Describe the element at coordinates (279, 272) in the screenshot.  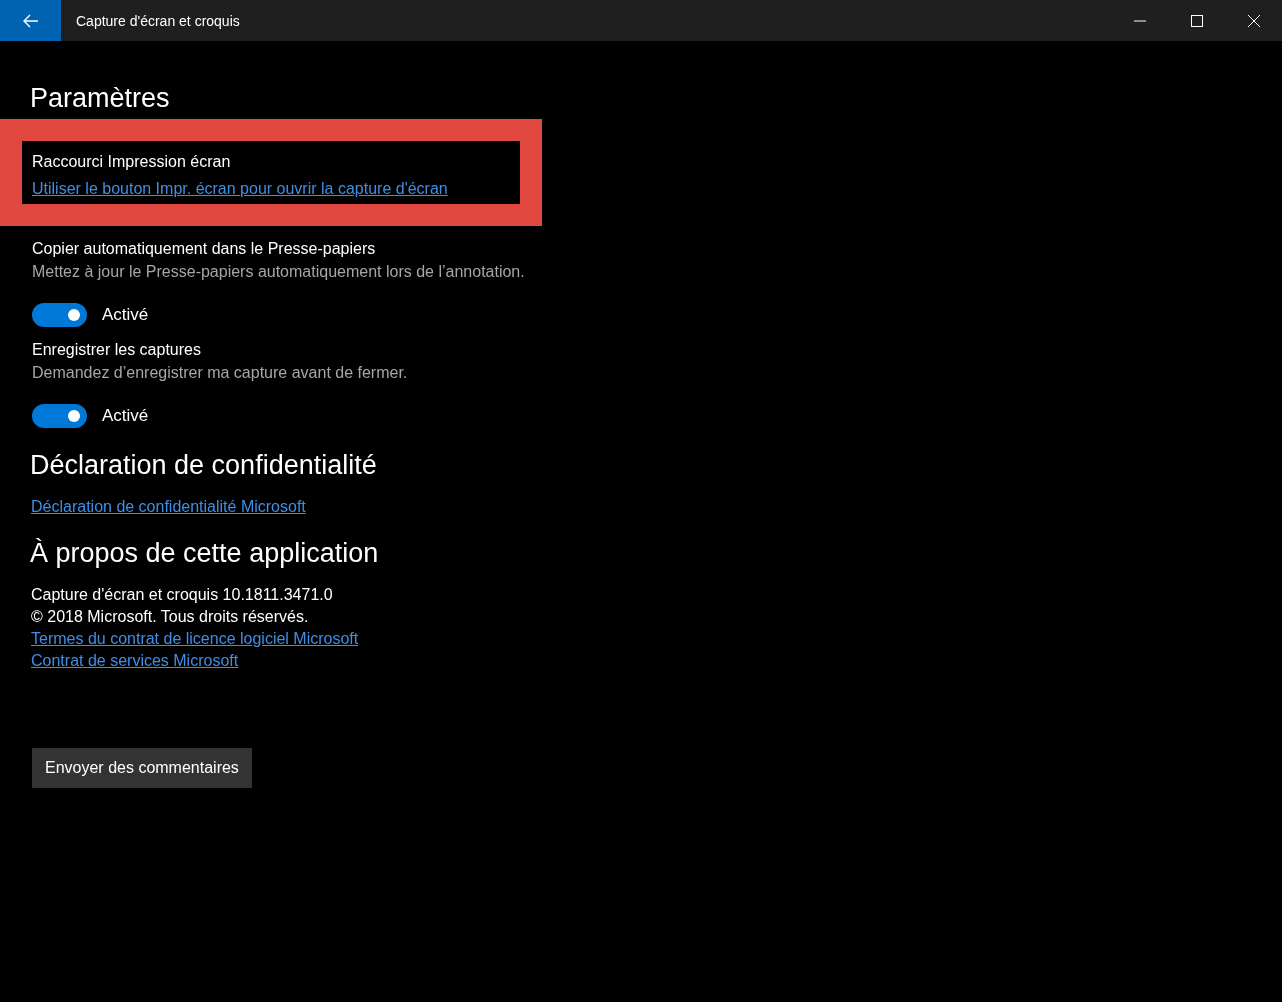
I see `setting-description: Mettez à jour le Presse-papiers automatiquement lors de l’annotation.` at that location.